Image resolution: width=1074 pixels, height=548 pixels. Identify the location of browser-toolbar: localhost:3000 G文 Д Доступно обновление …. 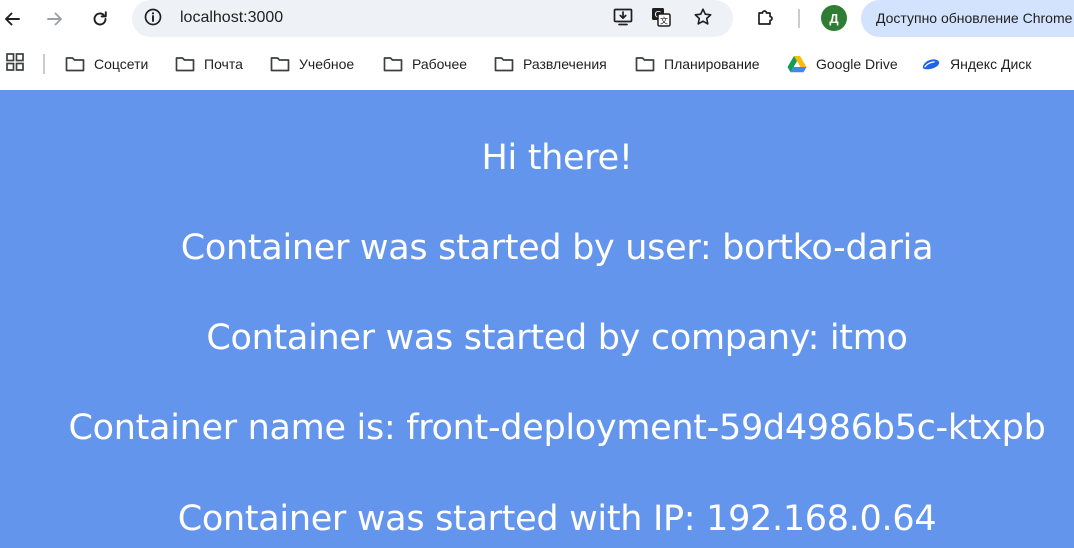
(537, 19).